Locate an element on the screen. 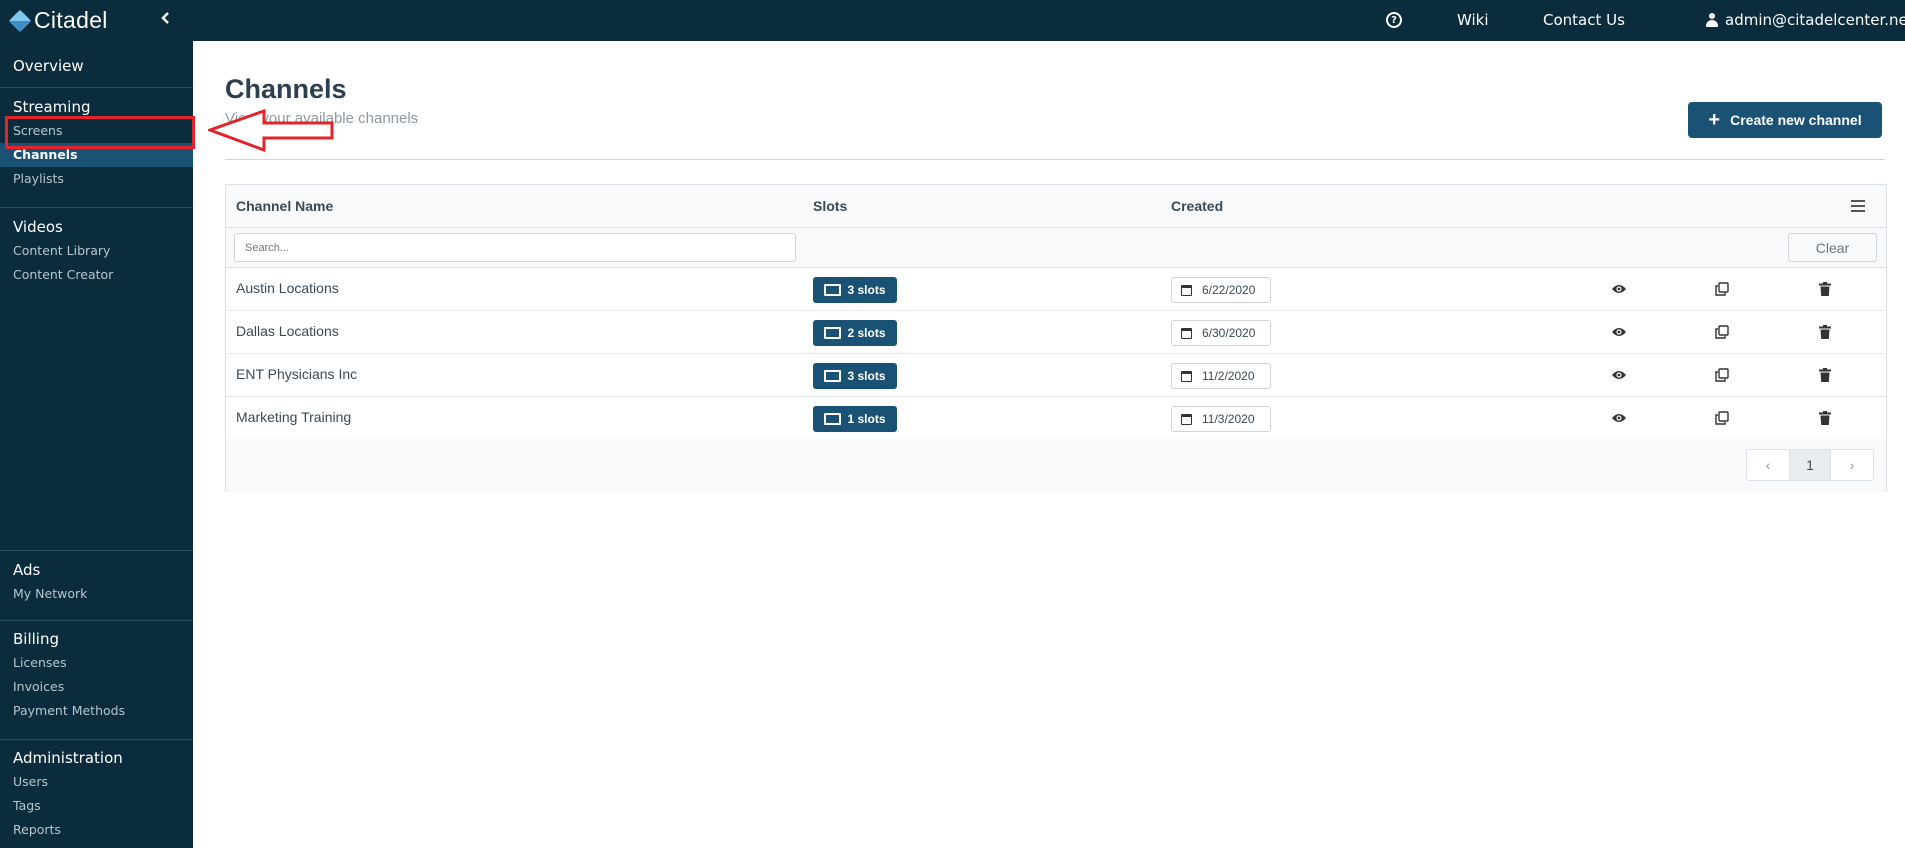  sidebar-collapse-chevron-left-icon is located at coordinates (165, 19).